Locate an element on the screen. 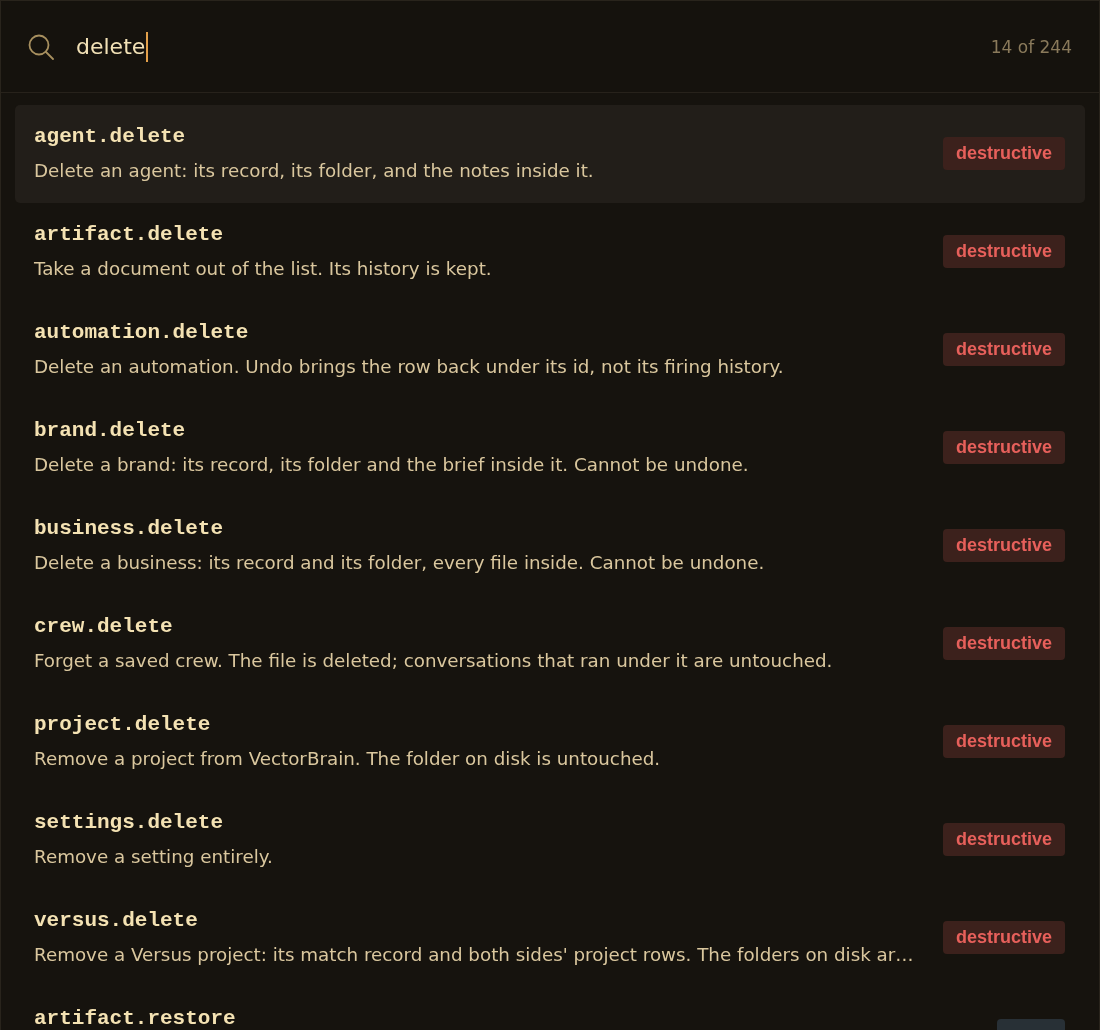  command-description: Delete a business: its record and its folder, every file inside. Cannot be undone. is located at coordinates (400, 563).